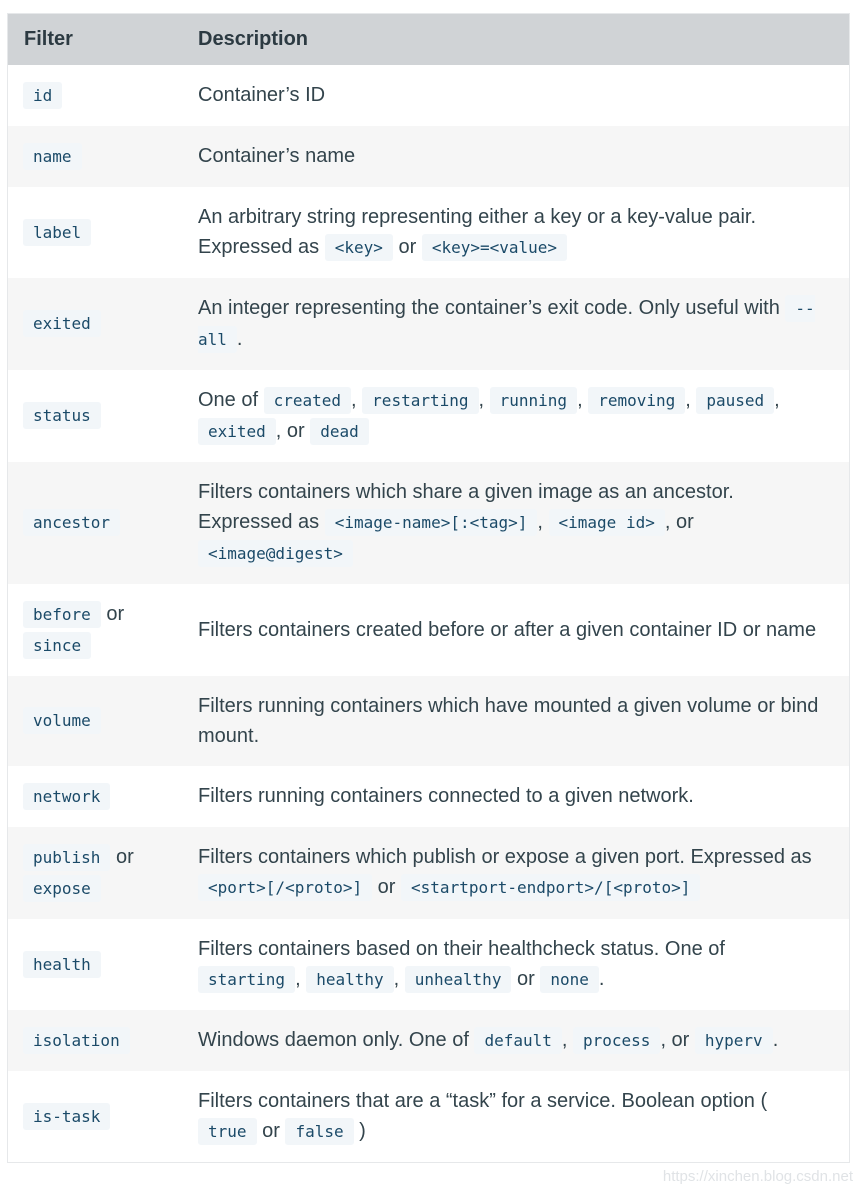 This screenshot has height=1195, width=861. I want to click on table-row: id Container’s ID, so click(428, 95).